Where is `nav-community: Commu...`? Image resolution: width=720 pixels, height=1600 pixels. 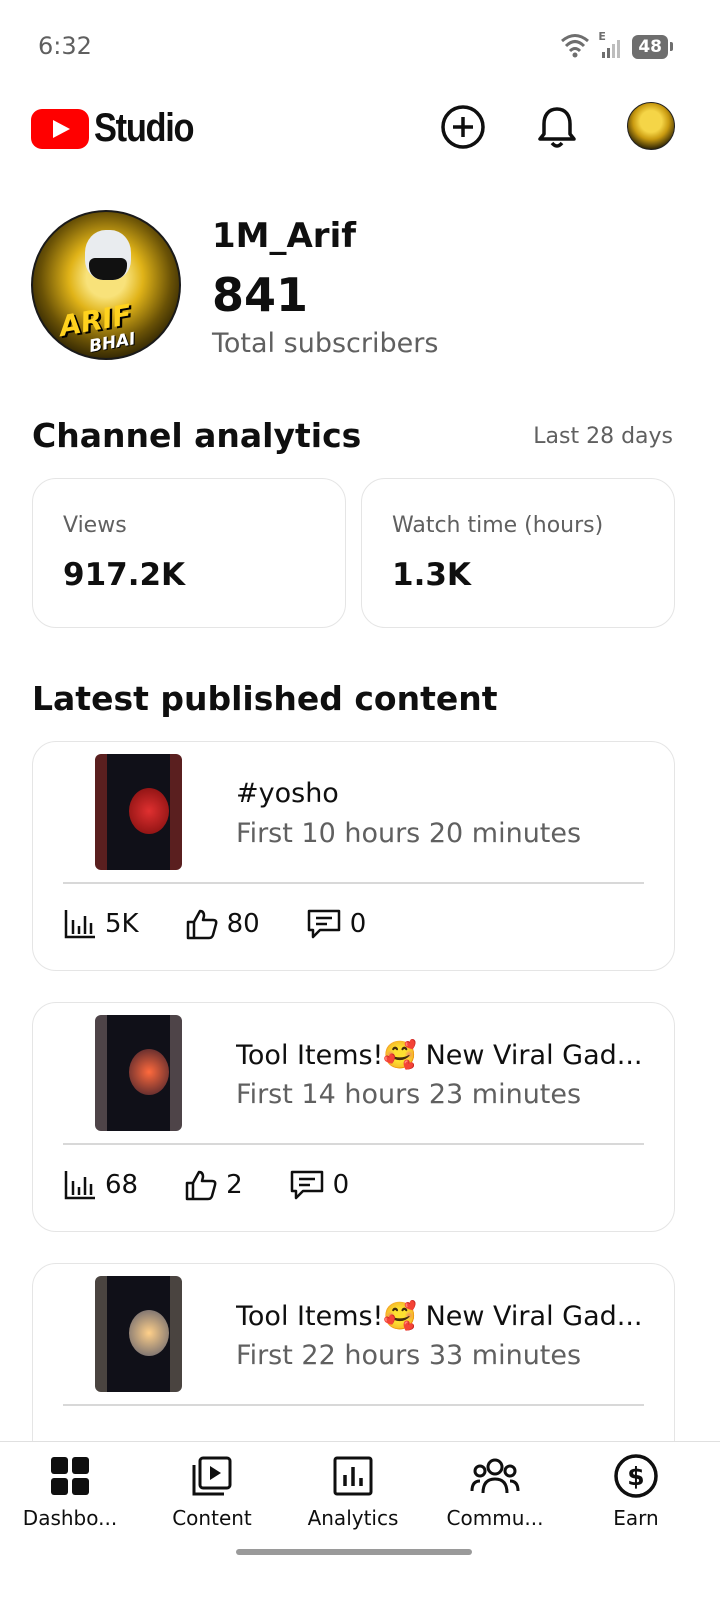
nav-community: Commu... is located at coordinates (495, 1491).